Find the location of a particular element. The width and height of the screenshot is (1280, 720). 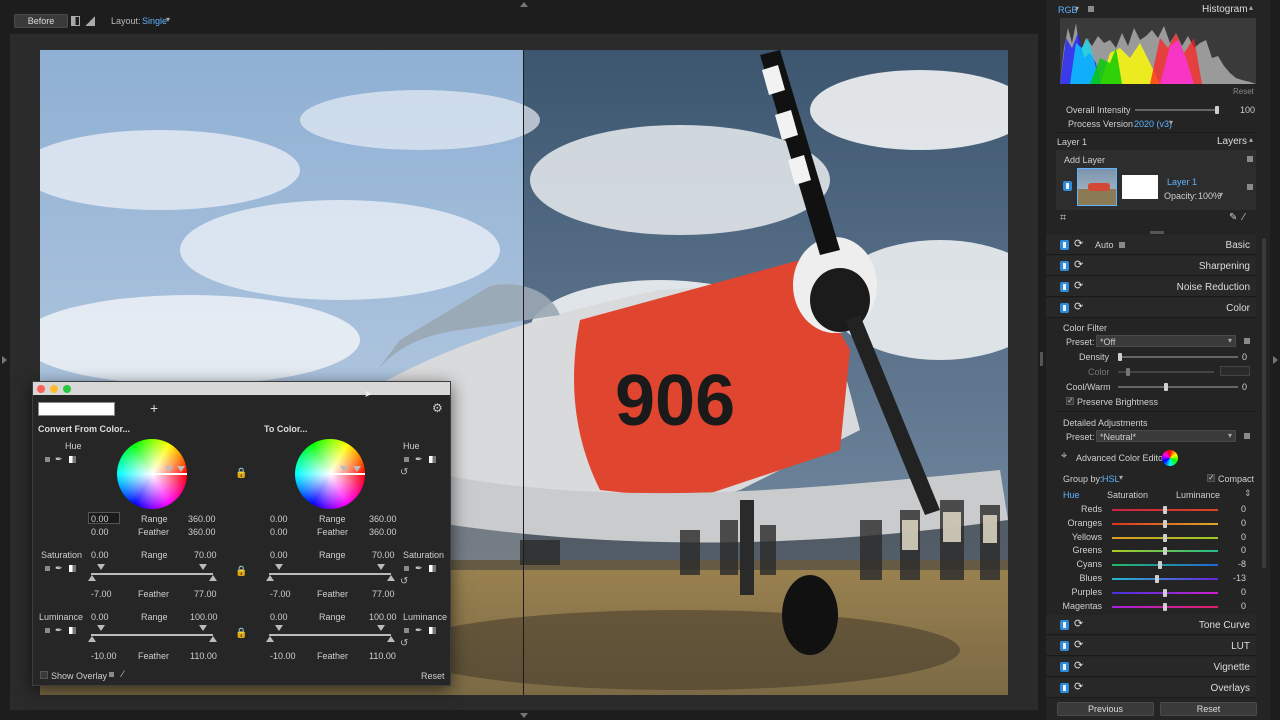

close-icon is located at coordinates (41, 389).